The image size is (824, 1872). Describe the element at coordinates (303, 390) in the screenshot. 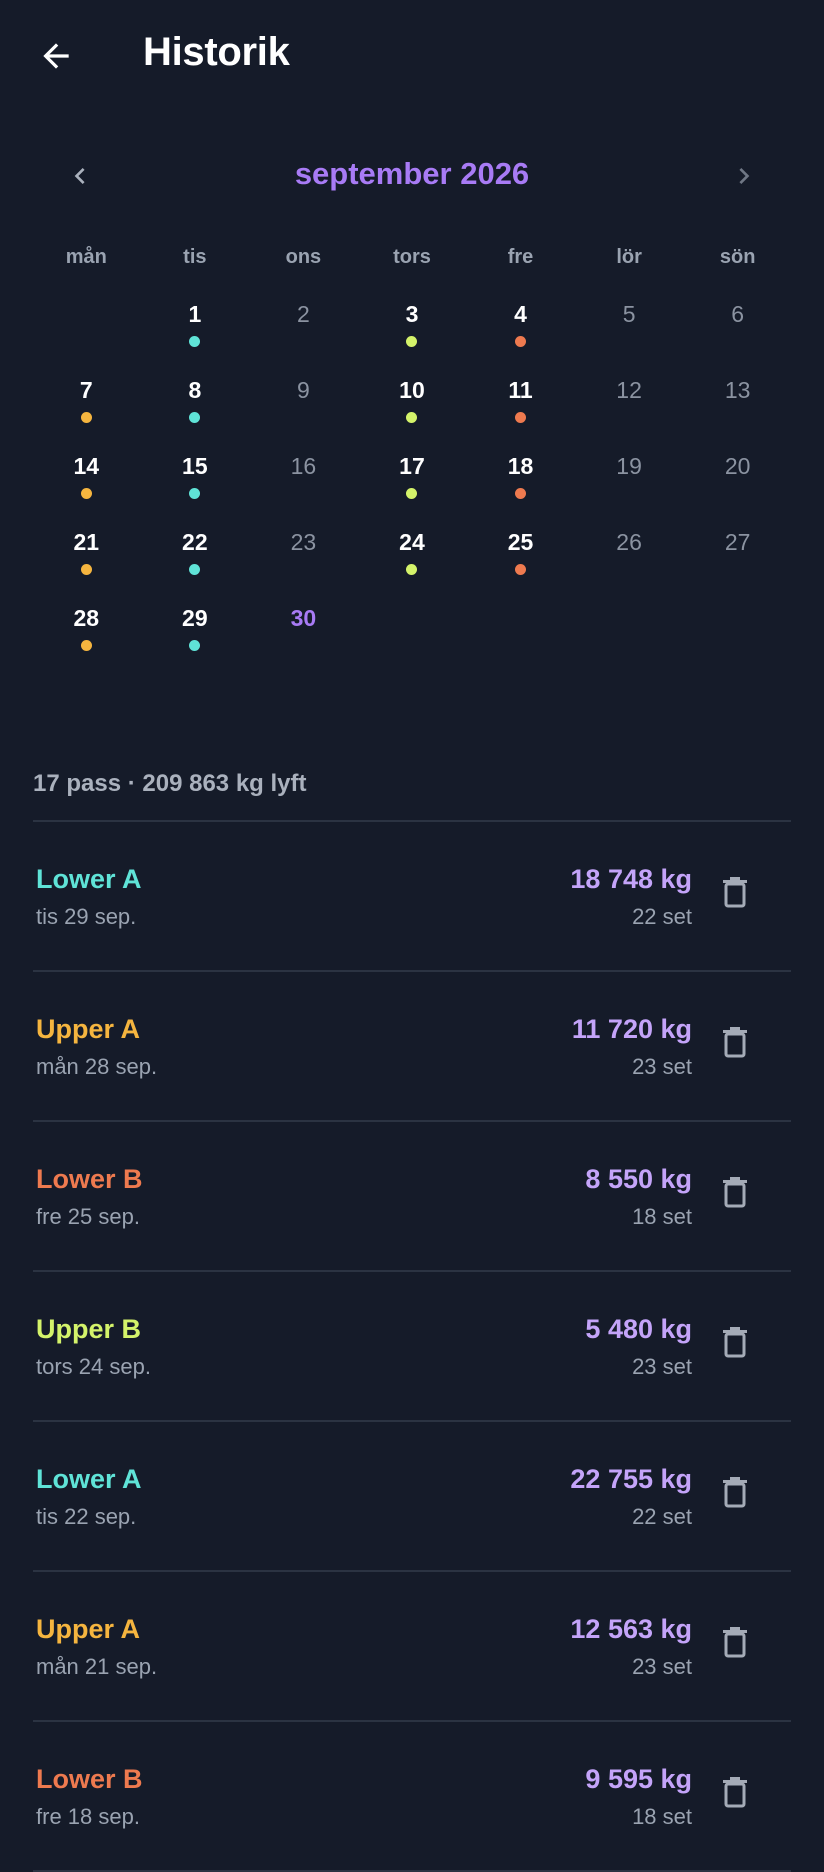

I see `day-number: 9` at that location.